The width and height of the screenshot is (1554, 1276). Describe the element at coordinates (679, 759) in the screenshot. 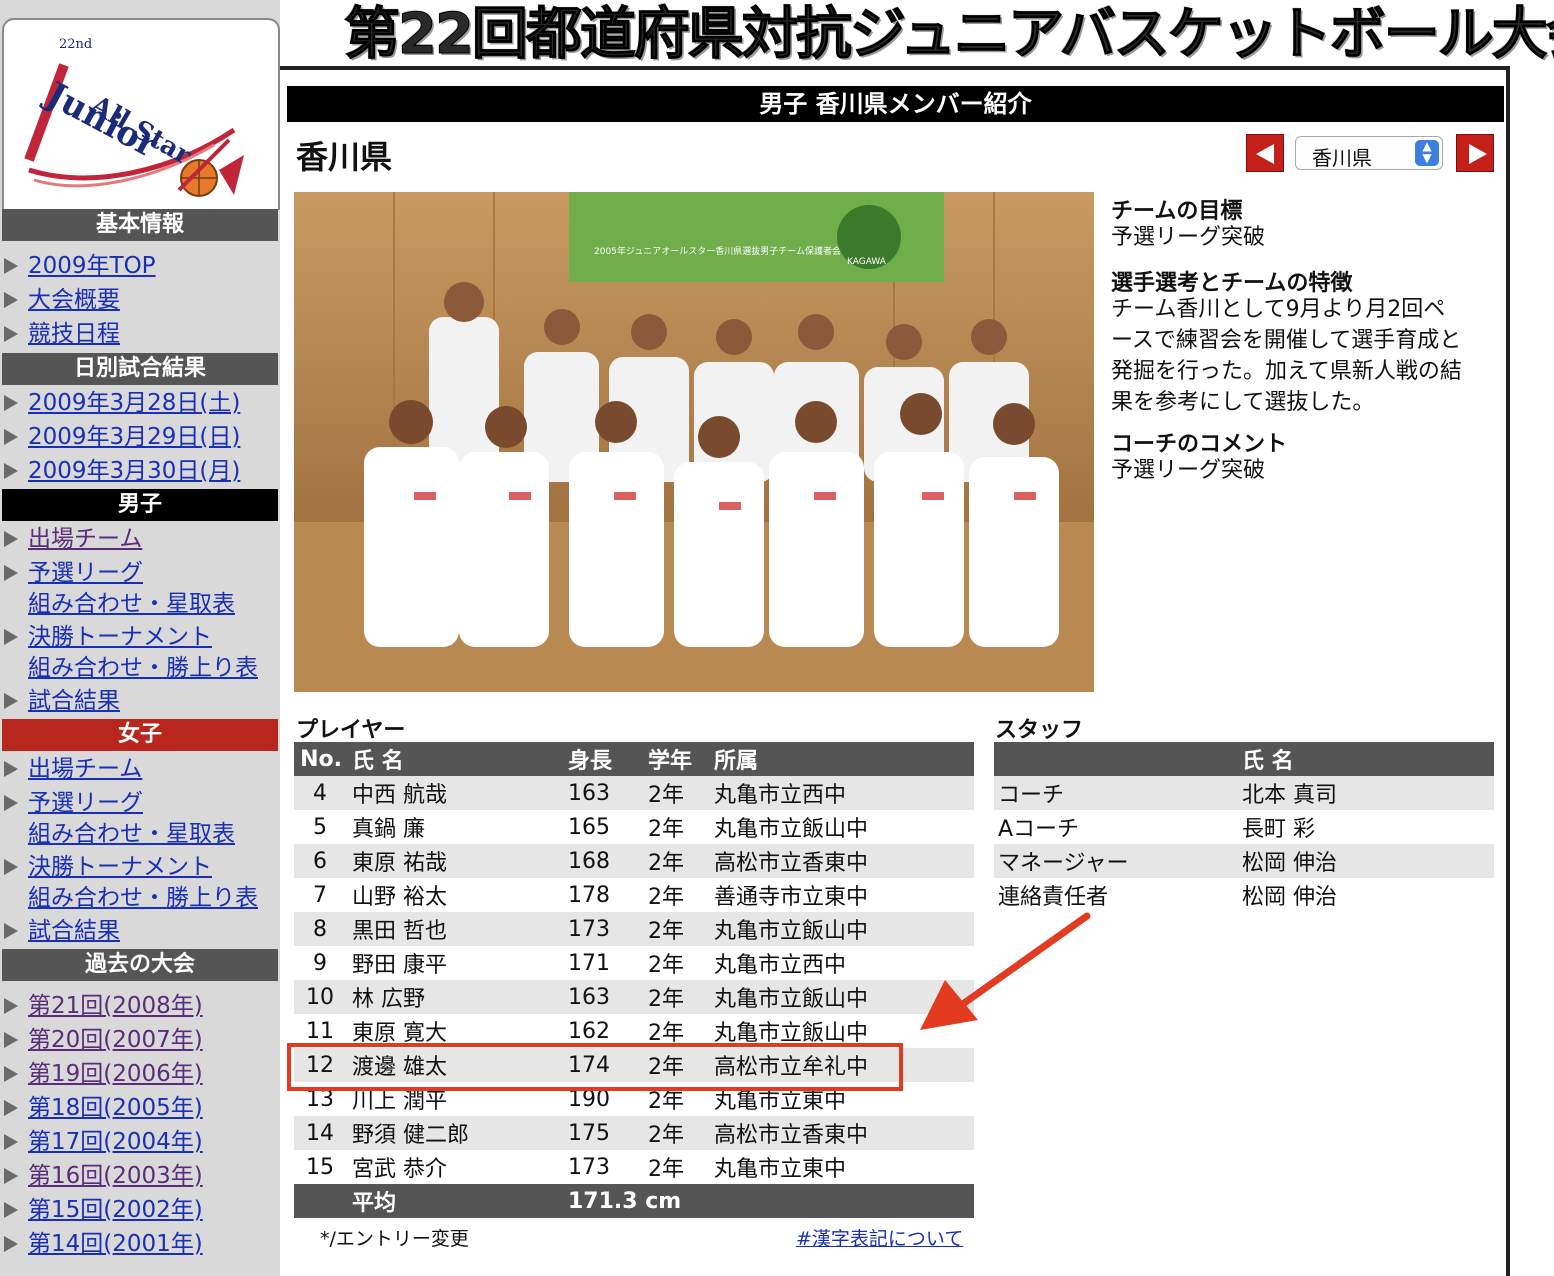

I see `col-grade-header: 学年` at that location.